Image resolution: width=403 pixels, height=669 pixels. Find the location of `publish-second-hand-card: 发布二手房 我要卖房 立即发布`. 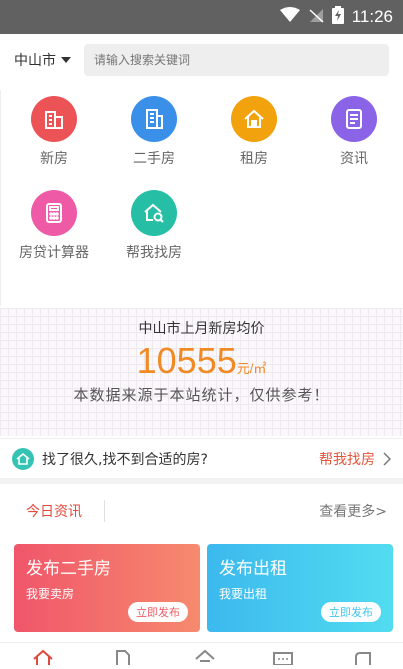

publish-second-hand-card: 发布二手房 我要卖房 立即发布 is located at coordinates (107, 588).